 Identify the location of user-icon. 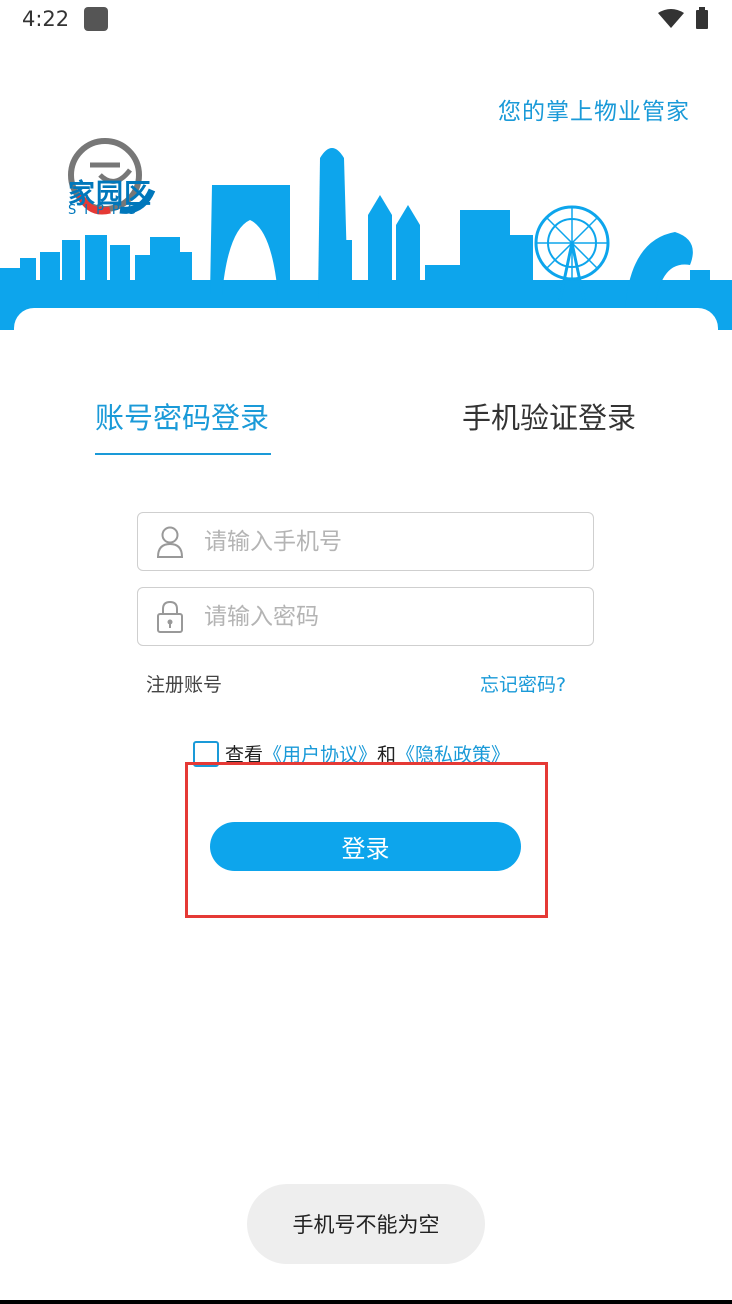
(170, 542).